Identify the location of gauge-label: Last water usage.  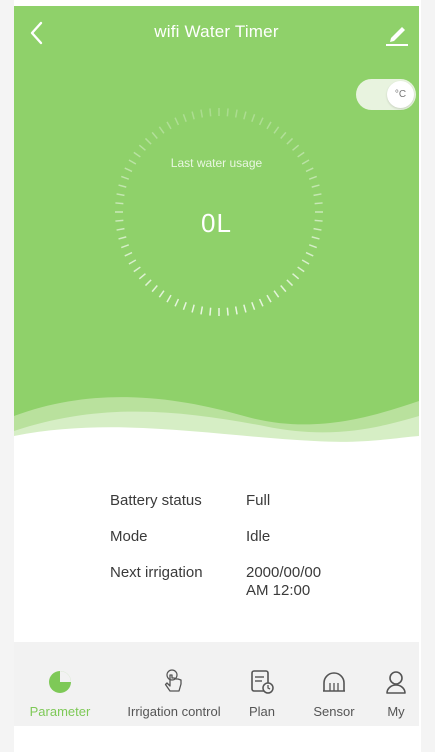
(216, 163).